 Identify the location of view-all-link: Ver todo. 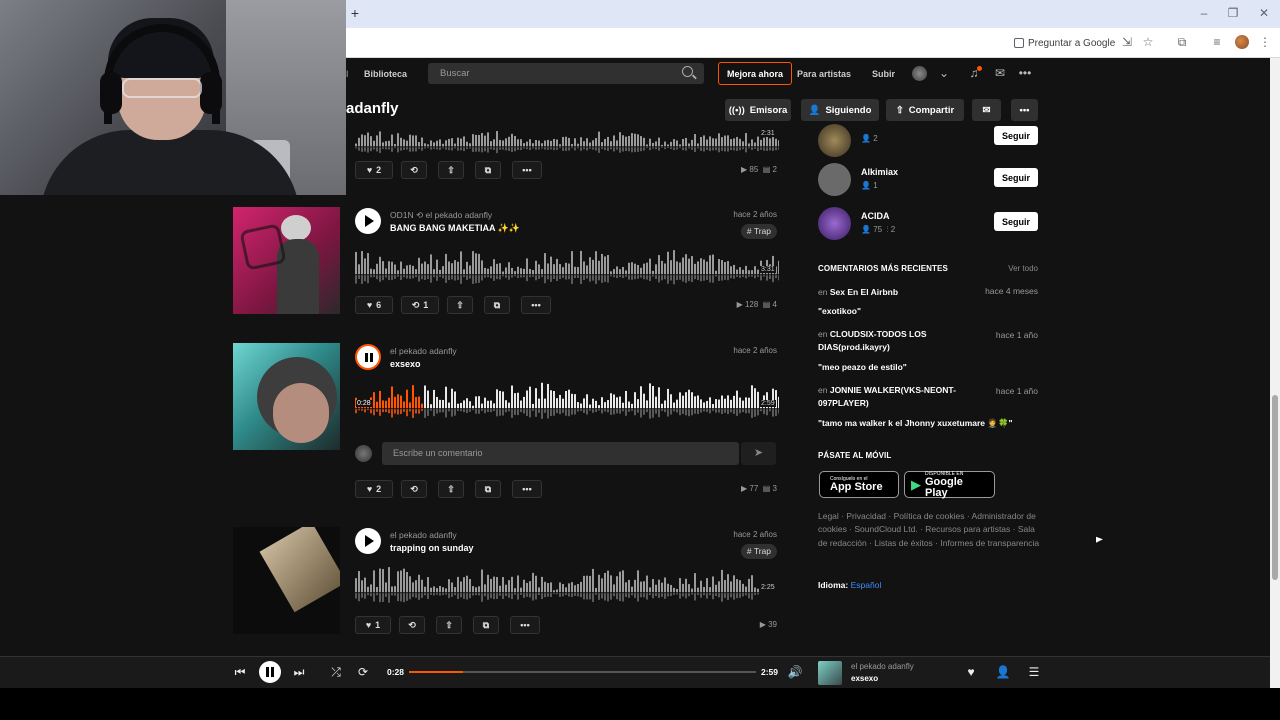
(1023, 268).